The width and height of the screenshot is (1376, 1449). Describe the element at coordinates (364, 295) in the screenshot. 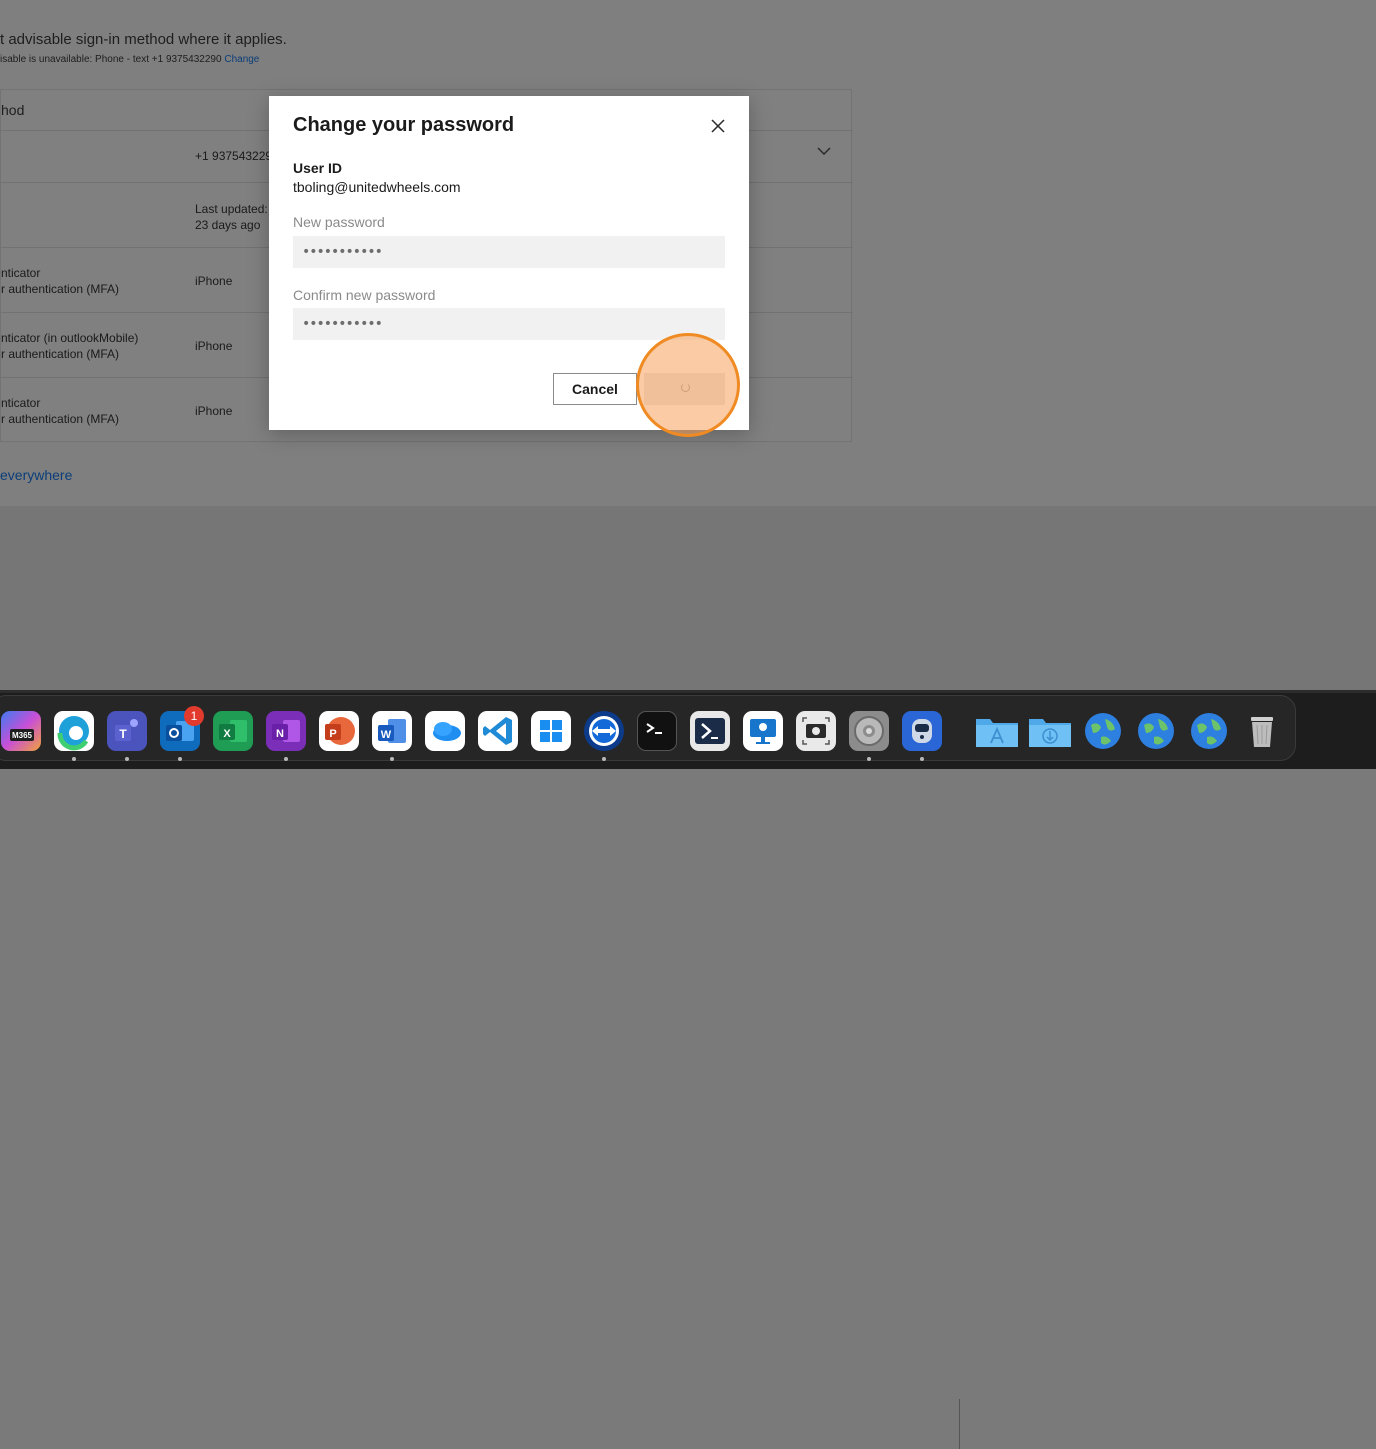

I see `confirm-password-label: Confirm new password` at that location.